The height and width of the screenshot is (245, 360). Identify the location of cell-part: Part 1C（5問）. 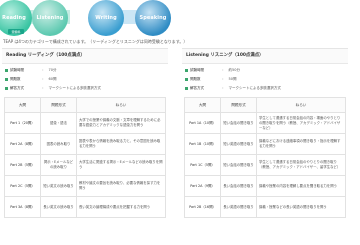
(202, 165).